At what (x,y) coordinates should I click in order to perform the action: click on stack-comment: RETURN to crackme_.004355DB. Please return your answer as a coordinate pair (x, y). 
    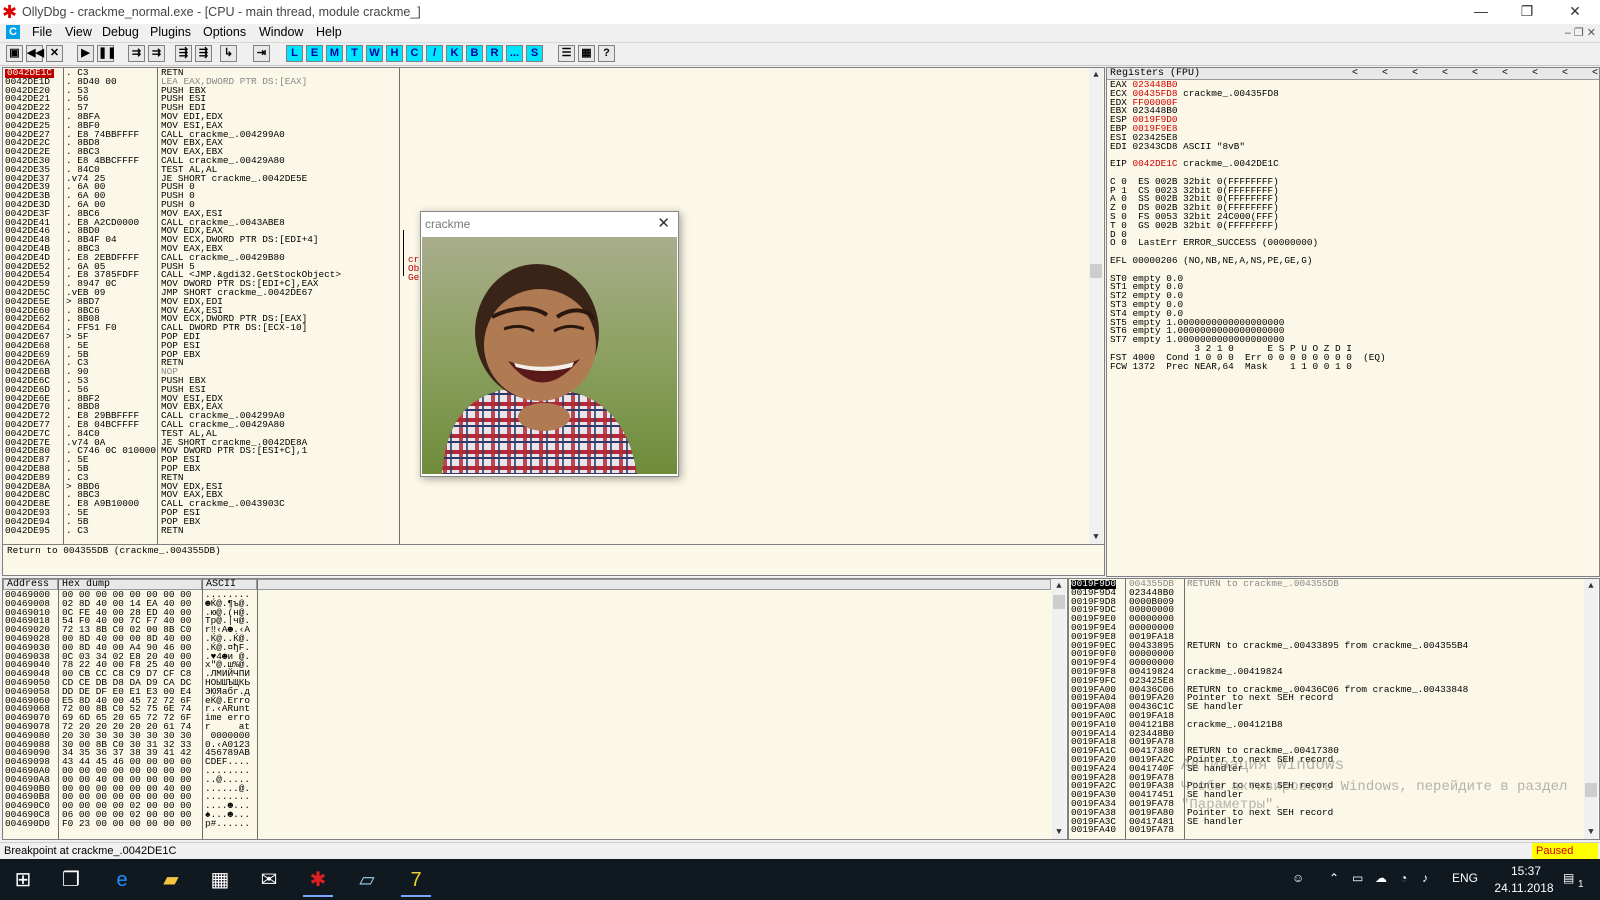
    Looking at the image, I should click on (1263, 583).